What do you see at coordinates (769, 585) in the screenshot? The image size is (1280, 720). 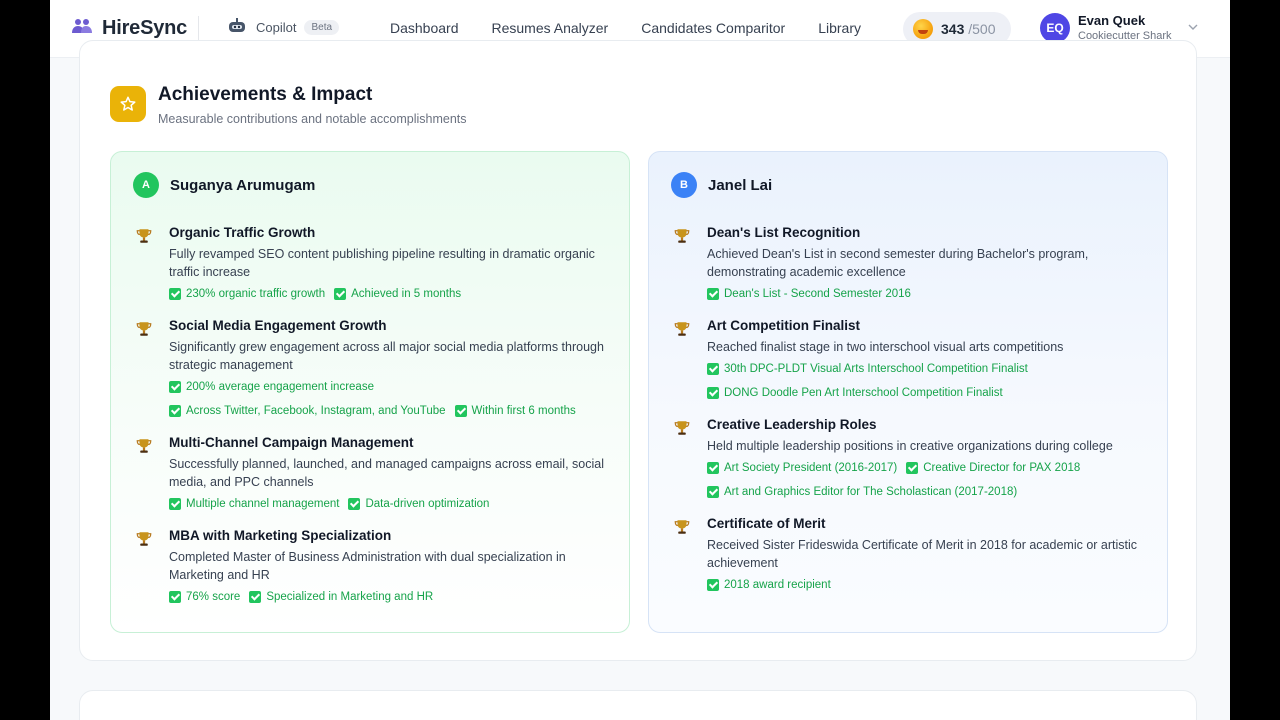 I see `achievement-tag: 2018 award recipient` at bounding box center [769, 585].